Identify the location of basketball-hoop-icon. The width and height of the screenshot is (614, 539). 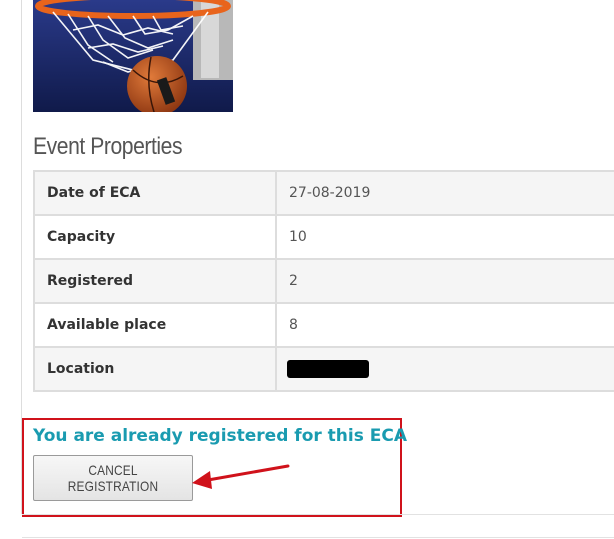
(133, 56).